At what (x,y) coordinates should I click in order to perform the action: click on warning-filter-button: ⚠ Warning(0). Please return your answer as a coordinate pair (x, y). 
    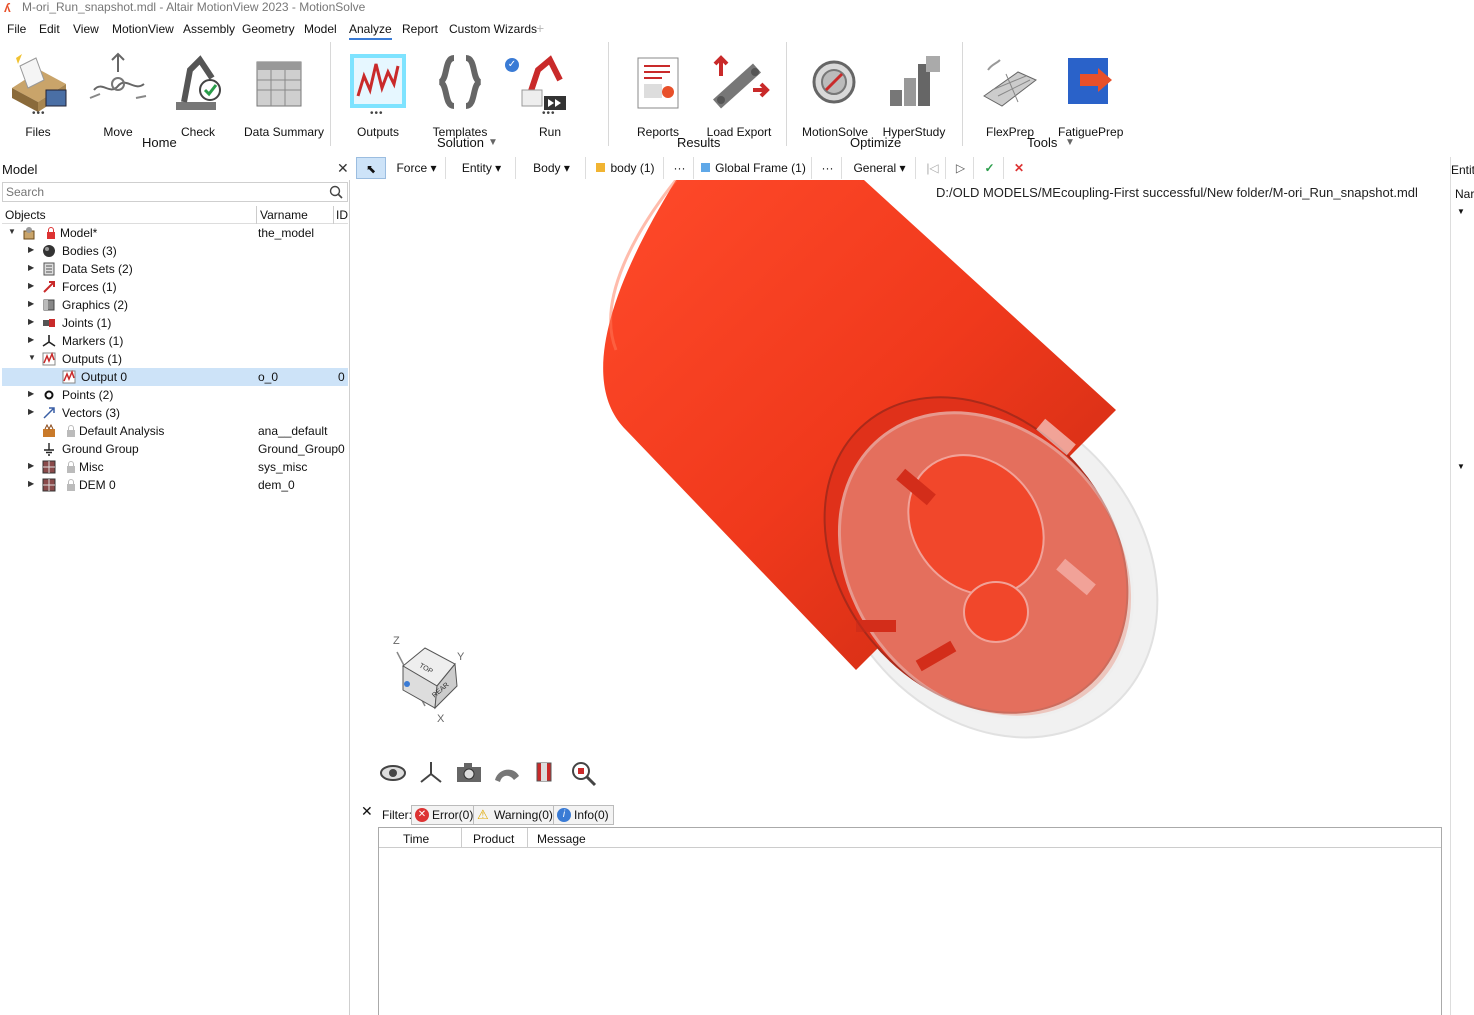
    Looking at the image, I should click on (515, 815).